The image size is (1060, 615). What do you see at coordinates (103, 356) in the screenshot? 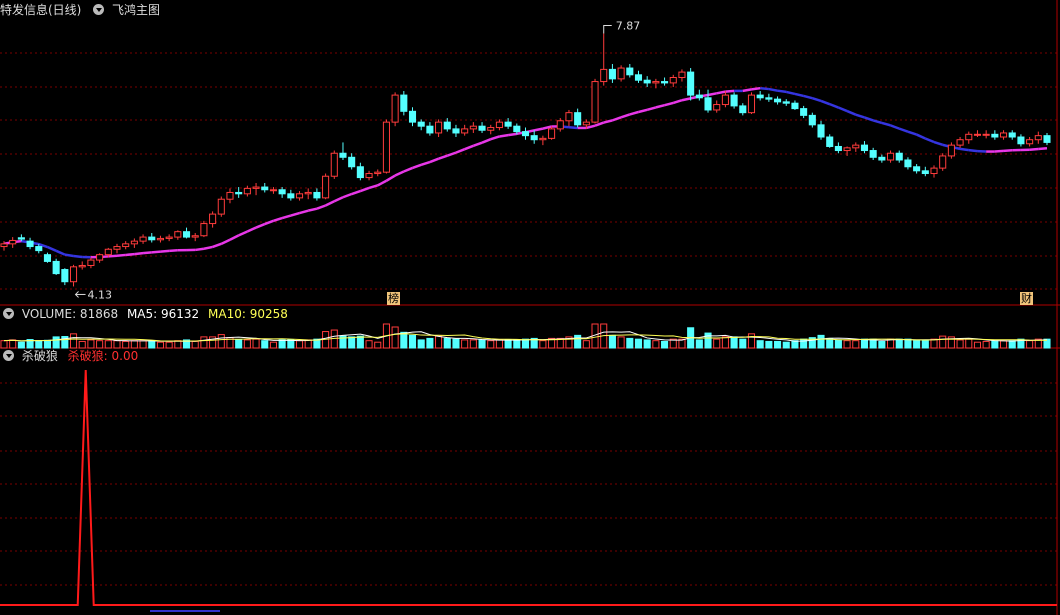
I see `oscillator-value: 杀破狼: 0.00` at bounding box center [103, 356].